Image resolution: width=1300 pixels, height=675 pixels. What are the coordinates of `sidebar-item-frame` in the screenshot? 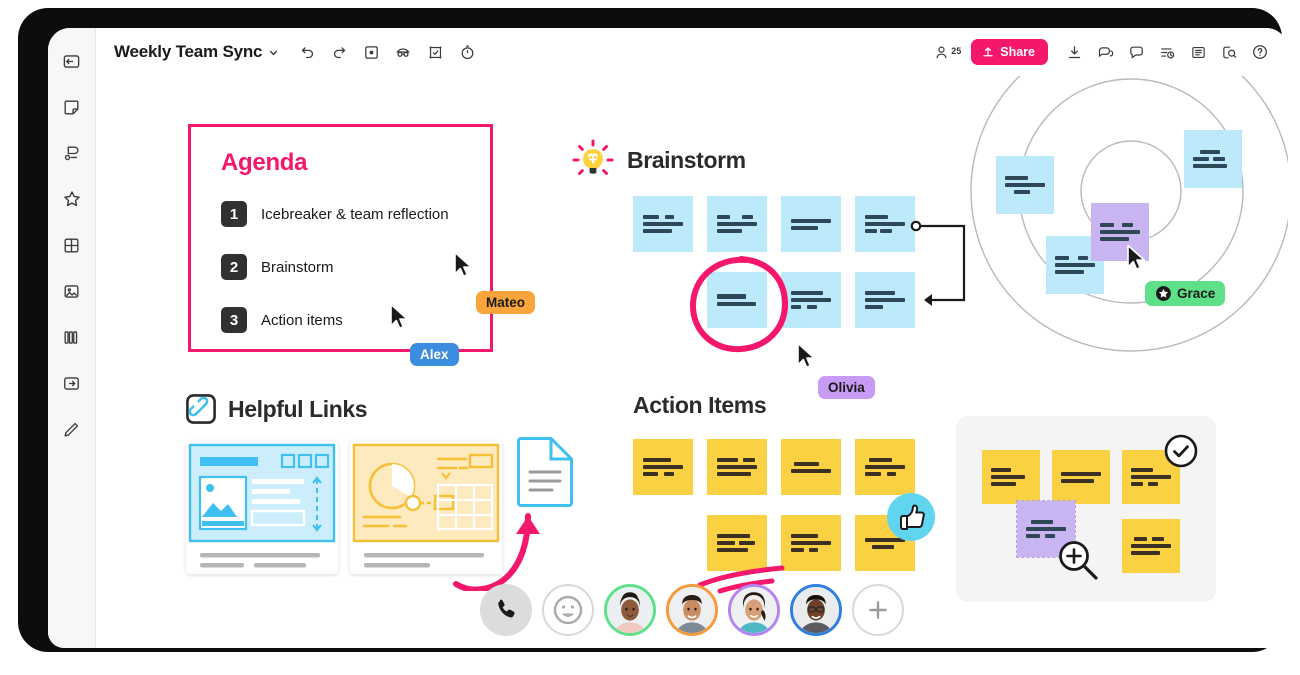 It's located at (72, 383).